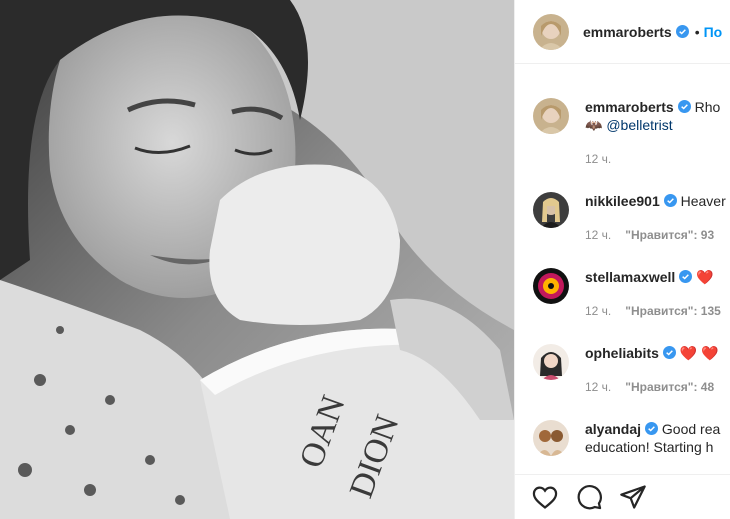 Image resolution: width=730 pixels, height=519 pixels. I want to click on comment-body-continued: education! Starting h, so click(649, 447).